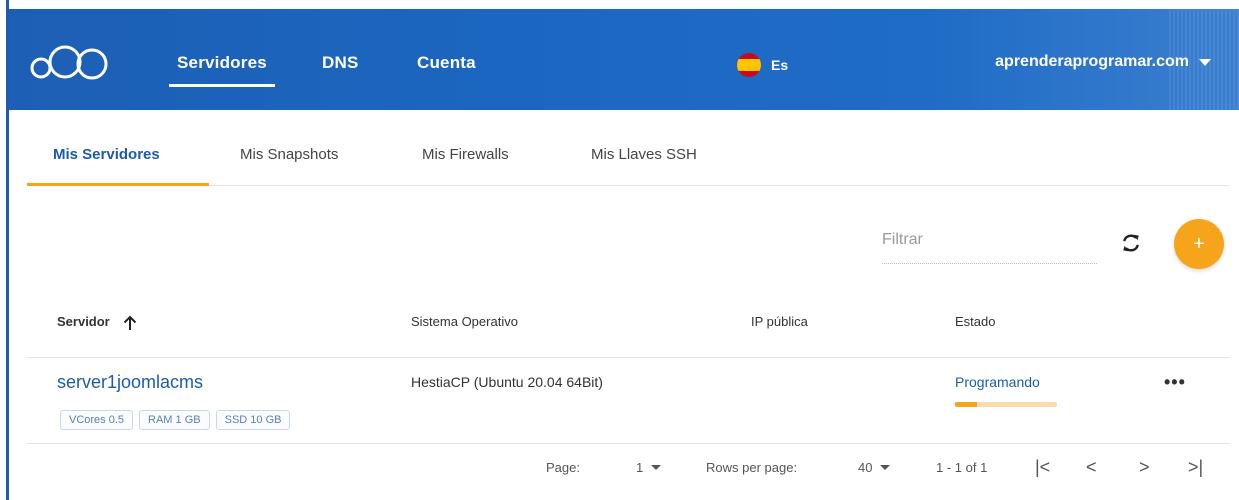 This screenshot has width=1239, height=500. I want to click on status-label: Programando, so click(997, 382).